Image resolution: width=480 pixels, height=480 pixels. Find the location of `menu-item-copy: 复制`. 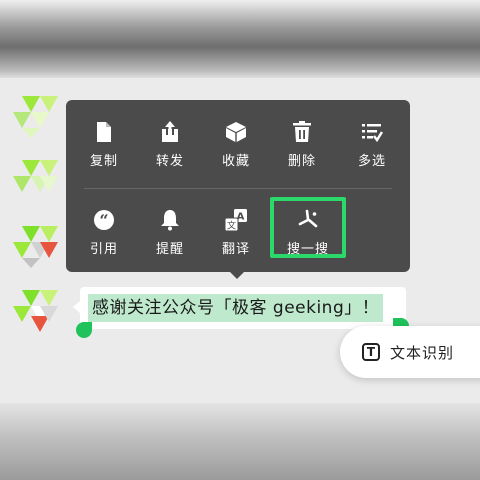

menu-item-copy: 复制 is located at coordinates (104, 146).